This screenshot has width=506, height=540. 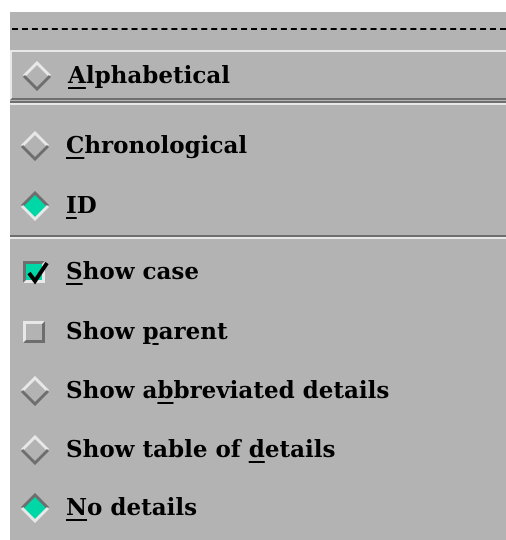 What do you see at coordinates (201, 449) in the screenshot?
I see `show-table-of-details-label: Show table of details` at bounding box center [201, 449].